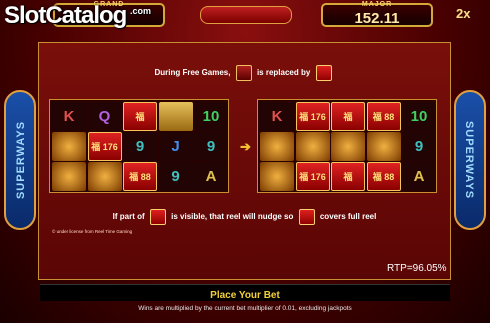 The width and height of the screenshot is (490, 323). I want to click on k-symbol-icon, so click(243, 73).